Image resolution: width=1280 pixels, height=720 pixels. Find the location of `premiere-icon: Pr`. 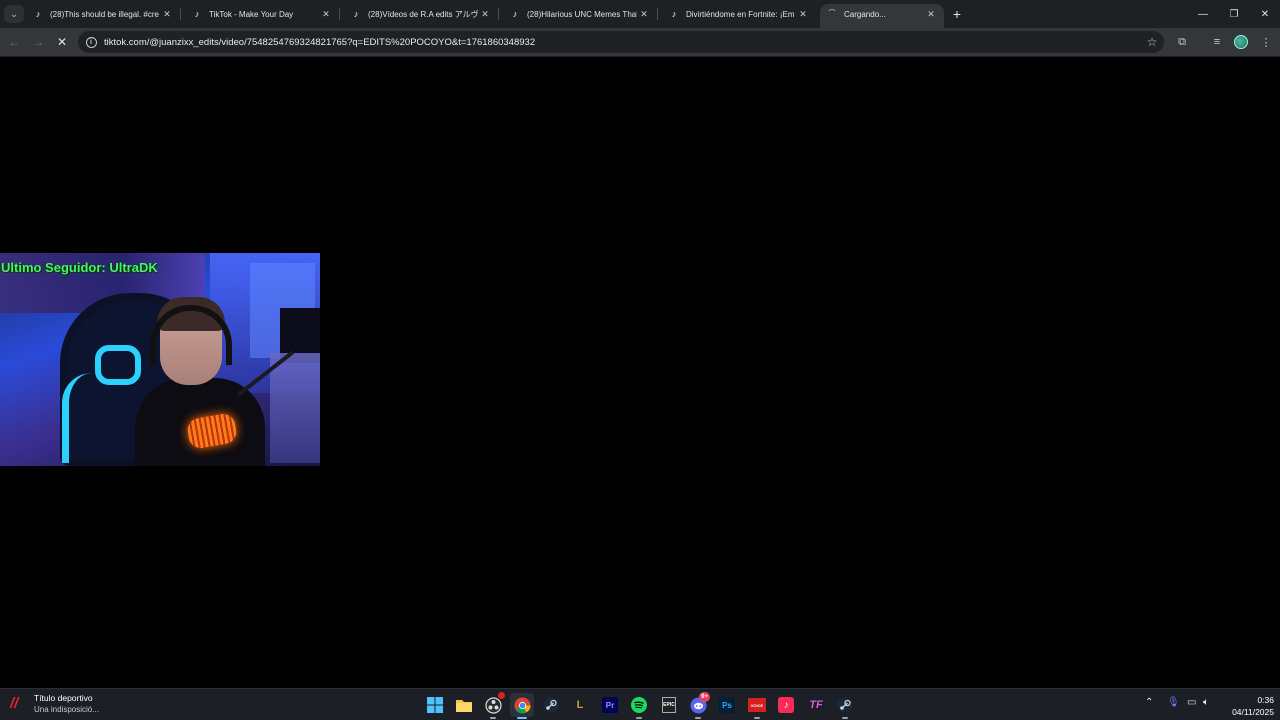

premiere-icon: Pr is located at coordinates (610, 705).